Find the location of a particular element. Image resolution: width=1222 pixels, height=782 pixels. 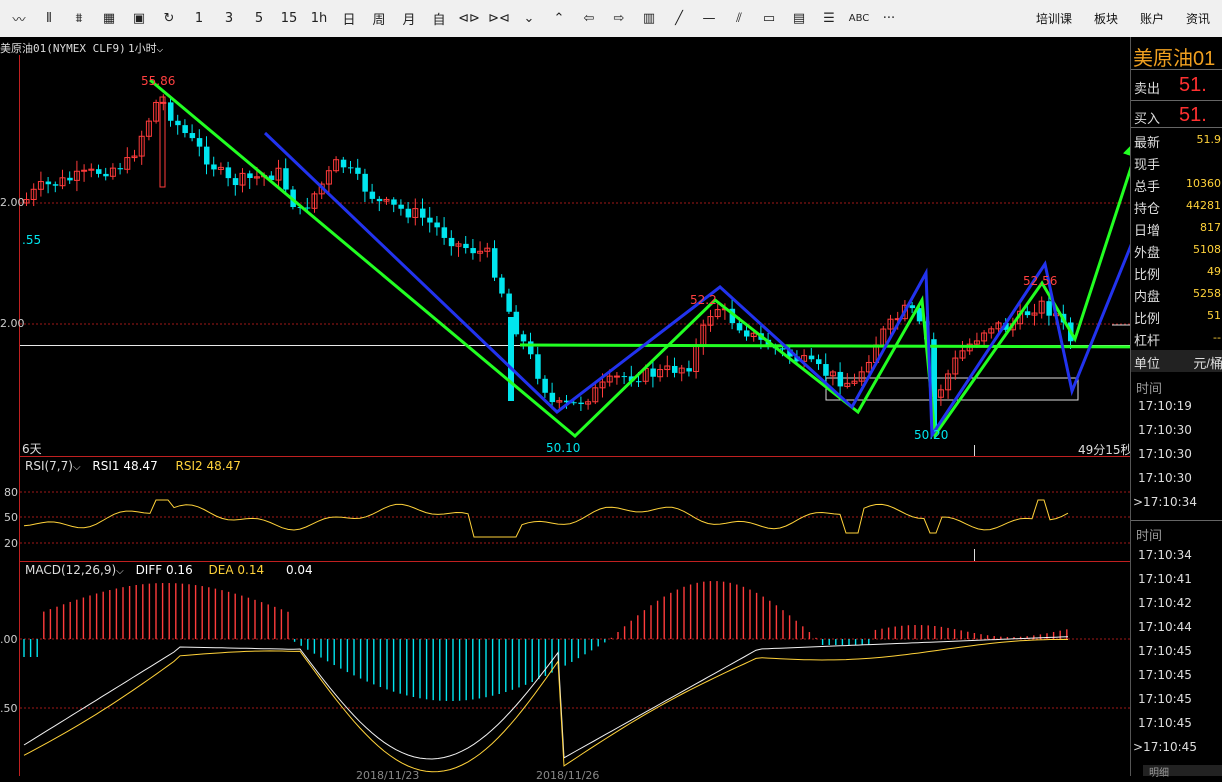

low-price-label-2: 50.20 is located at coordinates (931, 435).